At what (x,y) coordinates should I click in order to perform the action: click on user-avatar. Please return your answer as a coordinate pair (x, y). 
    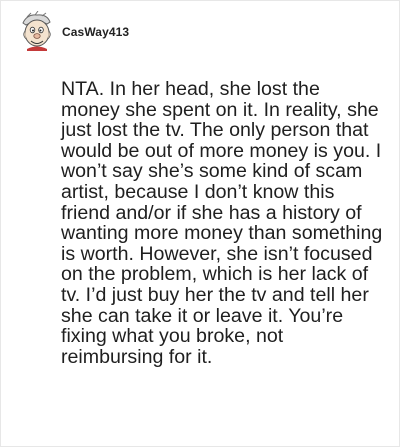
    Looking at the image, I should click on (36, 30).